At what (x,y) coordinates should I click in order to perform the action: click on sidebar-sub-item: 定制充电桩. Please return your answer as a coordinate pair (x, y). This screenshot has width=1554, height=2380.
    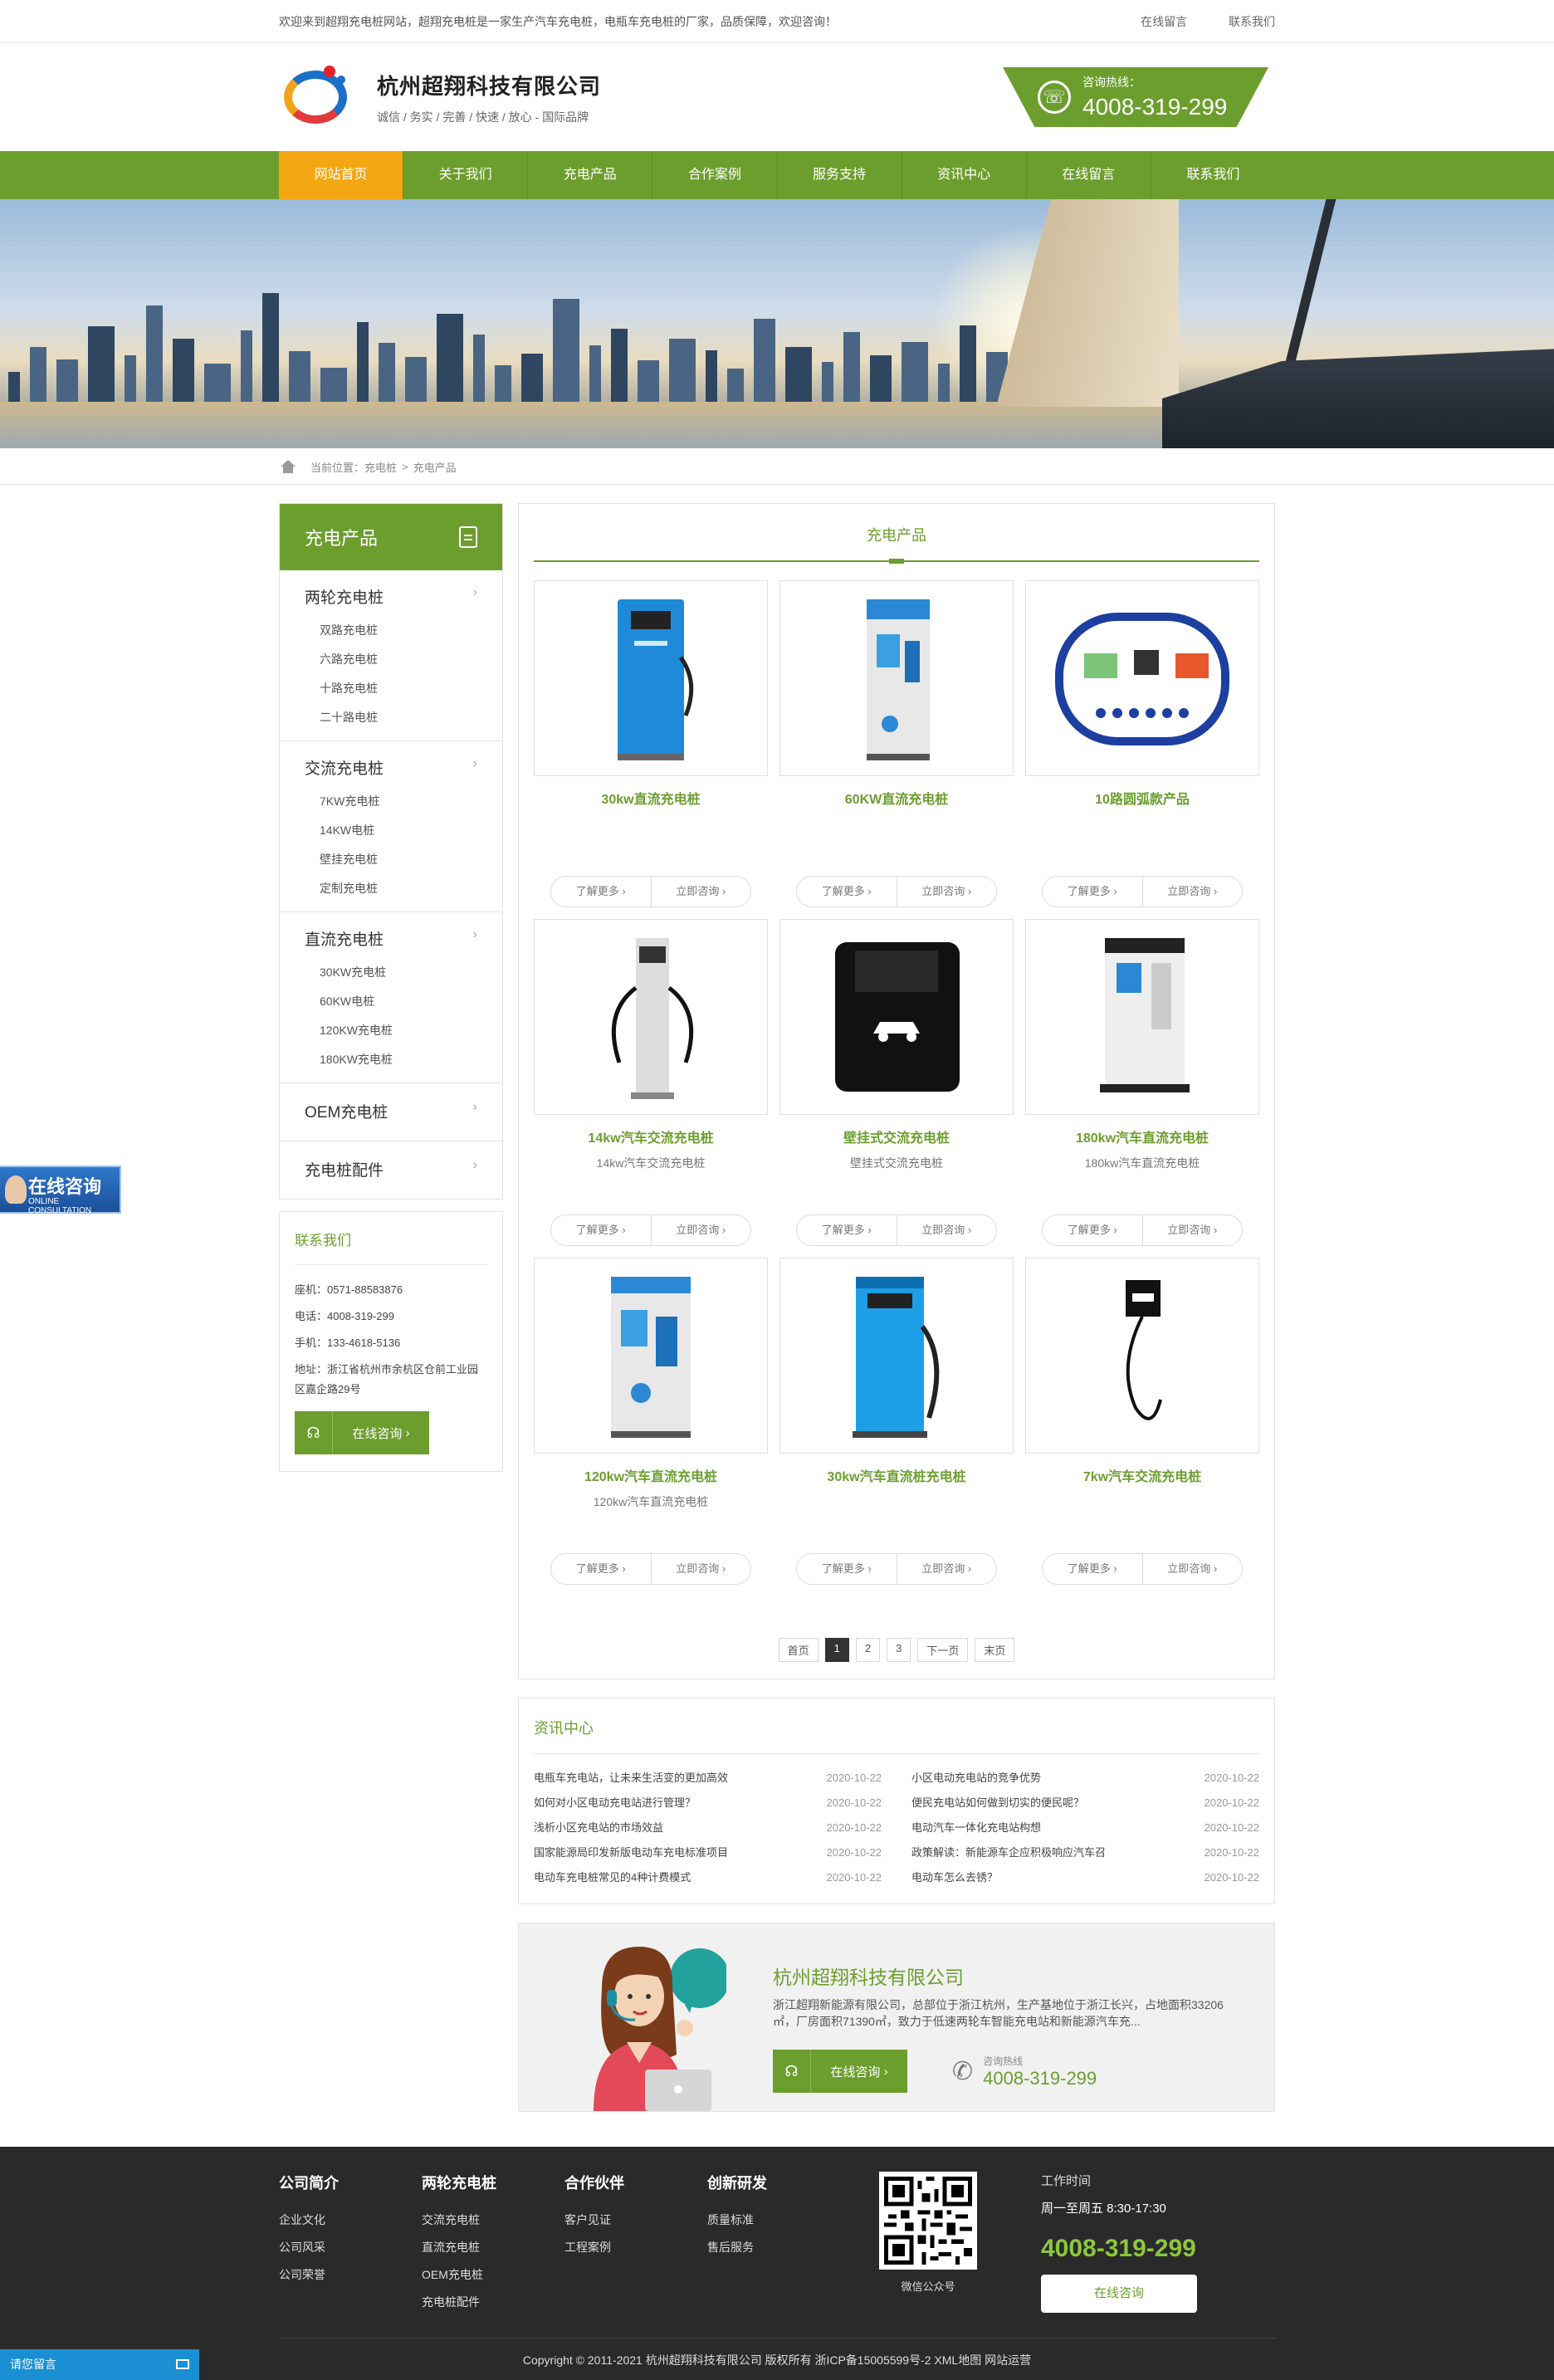
    Looking at the image, I should click on (391, 888).